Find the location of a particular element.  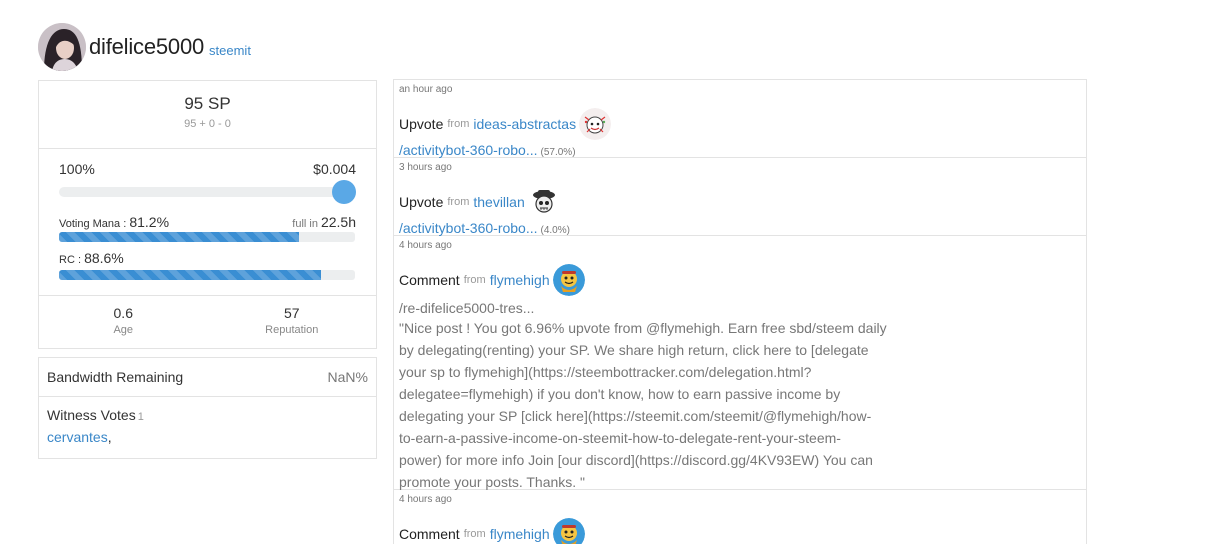

user-avatar is located at coordinates (62, 47).